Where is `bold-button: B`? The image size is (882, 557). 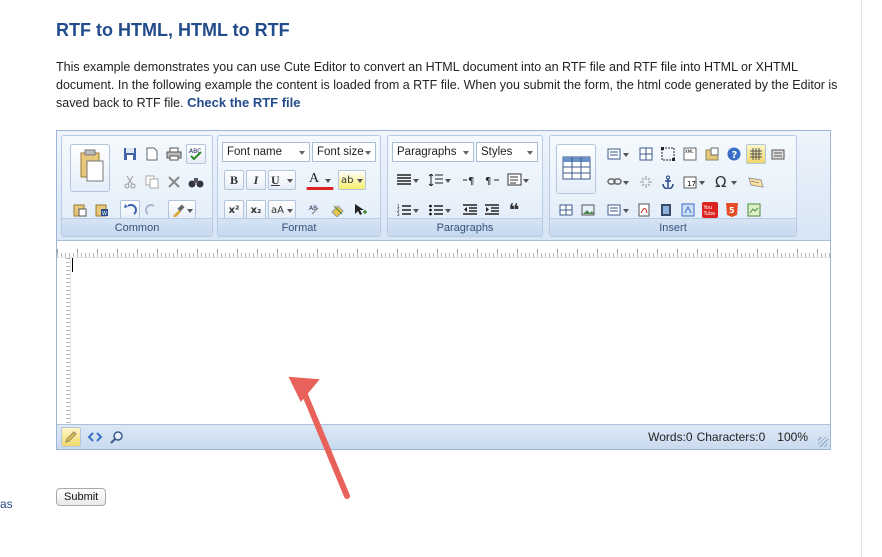 bold-button: B is located at coordinates (234, 180).